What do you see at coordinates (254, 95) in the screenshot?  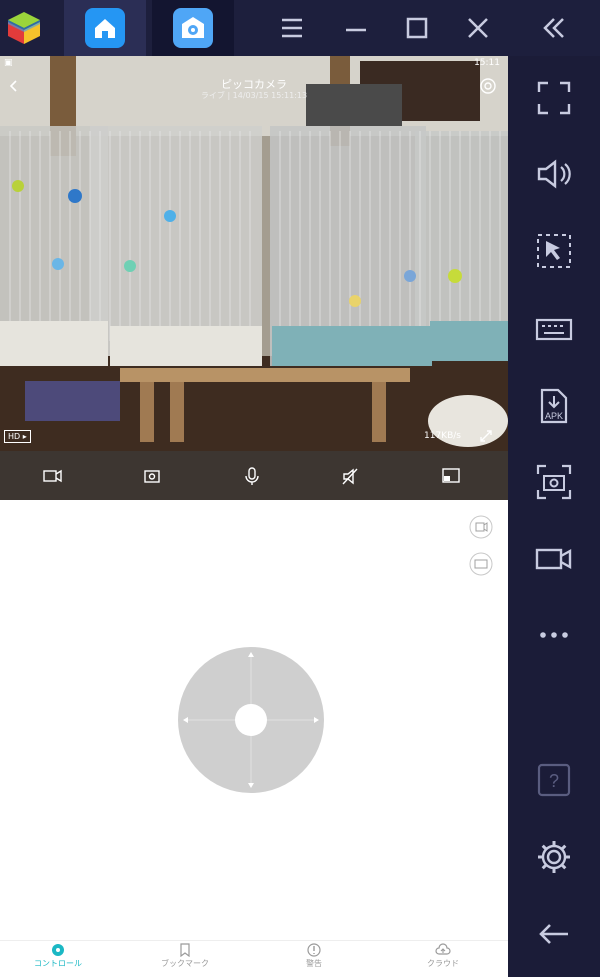 I see `live-timestamp: ライブ | 14/03/15 15:11:13` at bounding box center [254, 95].